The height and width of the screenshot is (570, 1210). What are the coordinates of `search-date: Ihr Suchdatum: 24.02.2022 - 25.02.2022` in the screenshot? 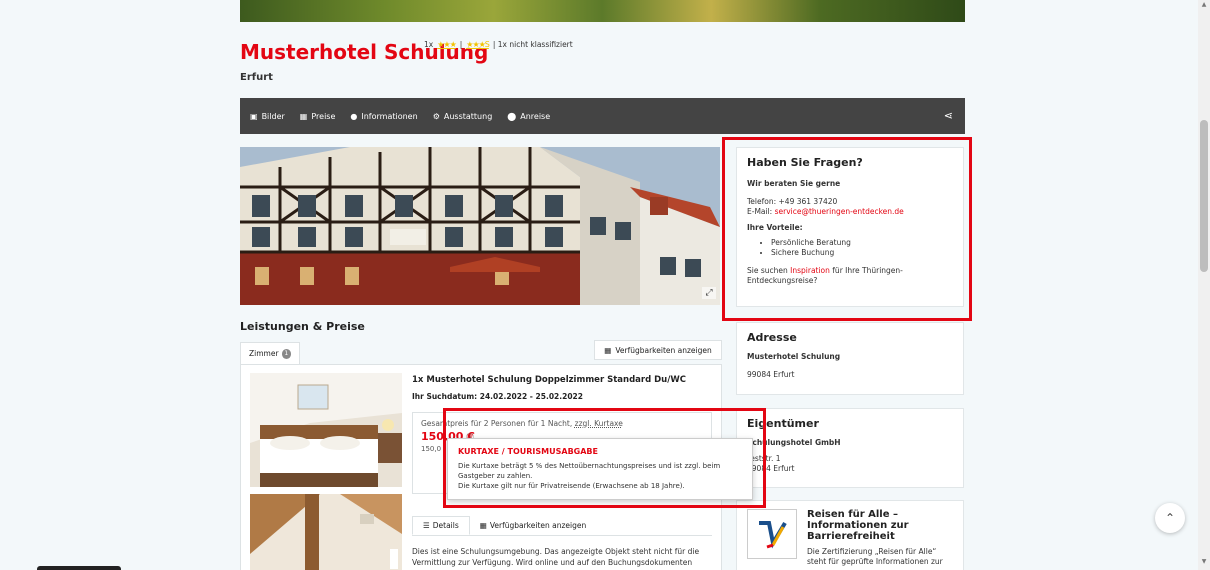 It's located at (497, 396).